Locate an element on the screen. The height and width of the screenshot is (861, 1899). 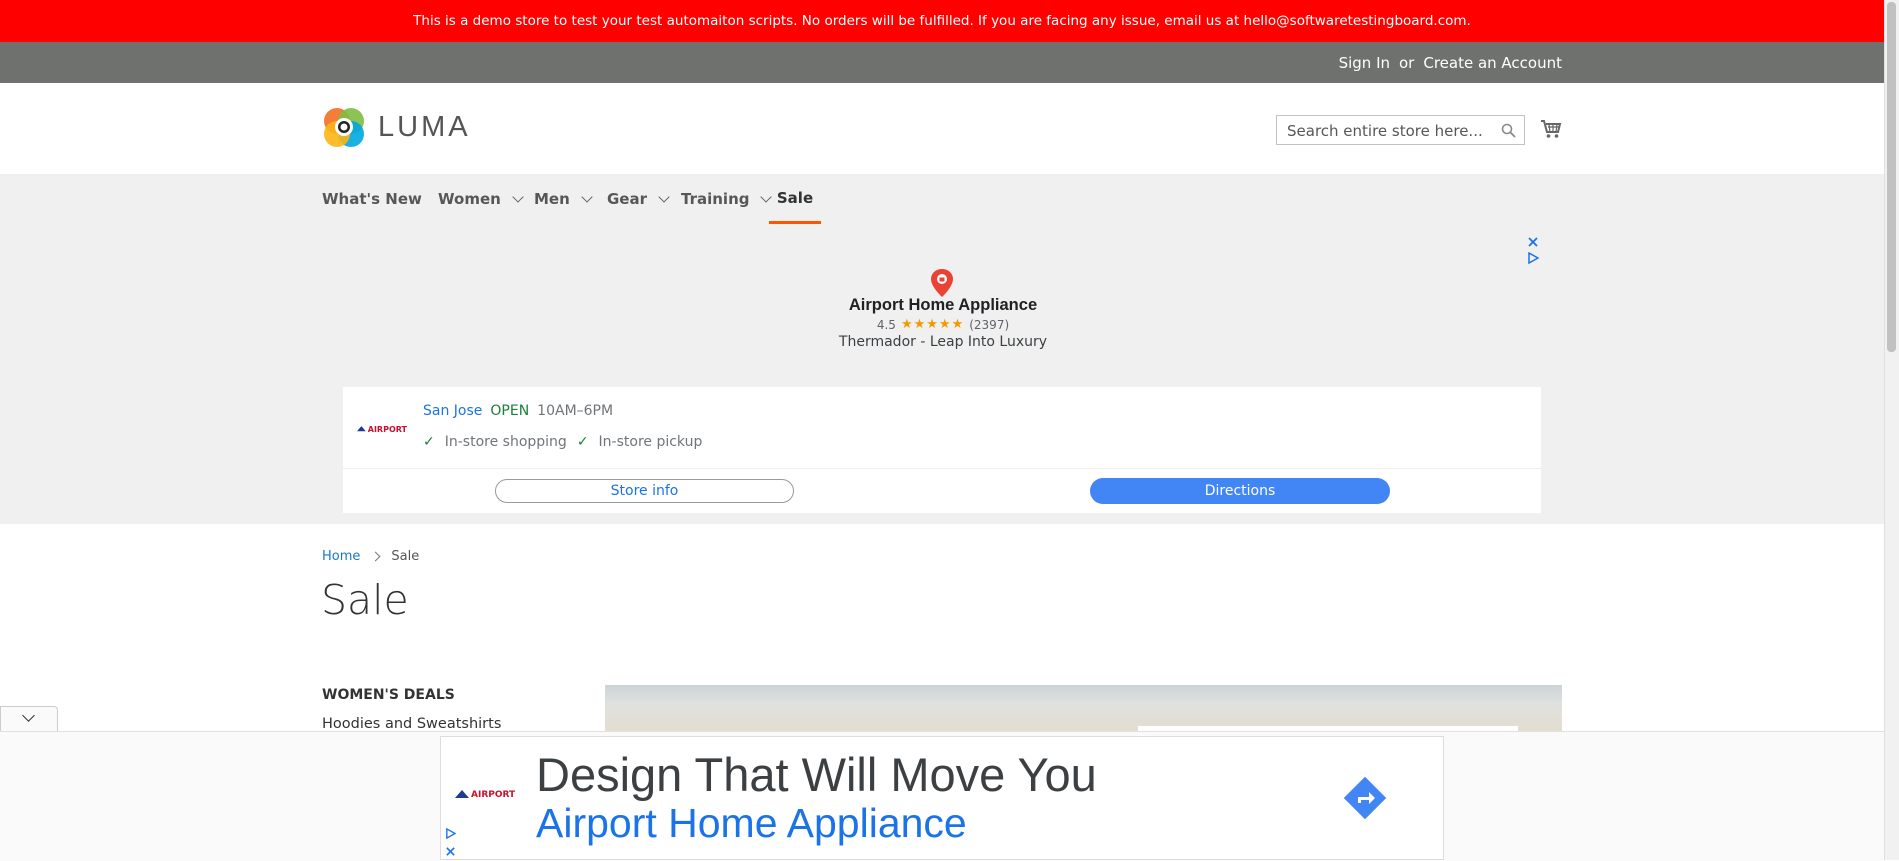
ad-card-divider is located at coordinates (942, 468).